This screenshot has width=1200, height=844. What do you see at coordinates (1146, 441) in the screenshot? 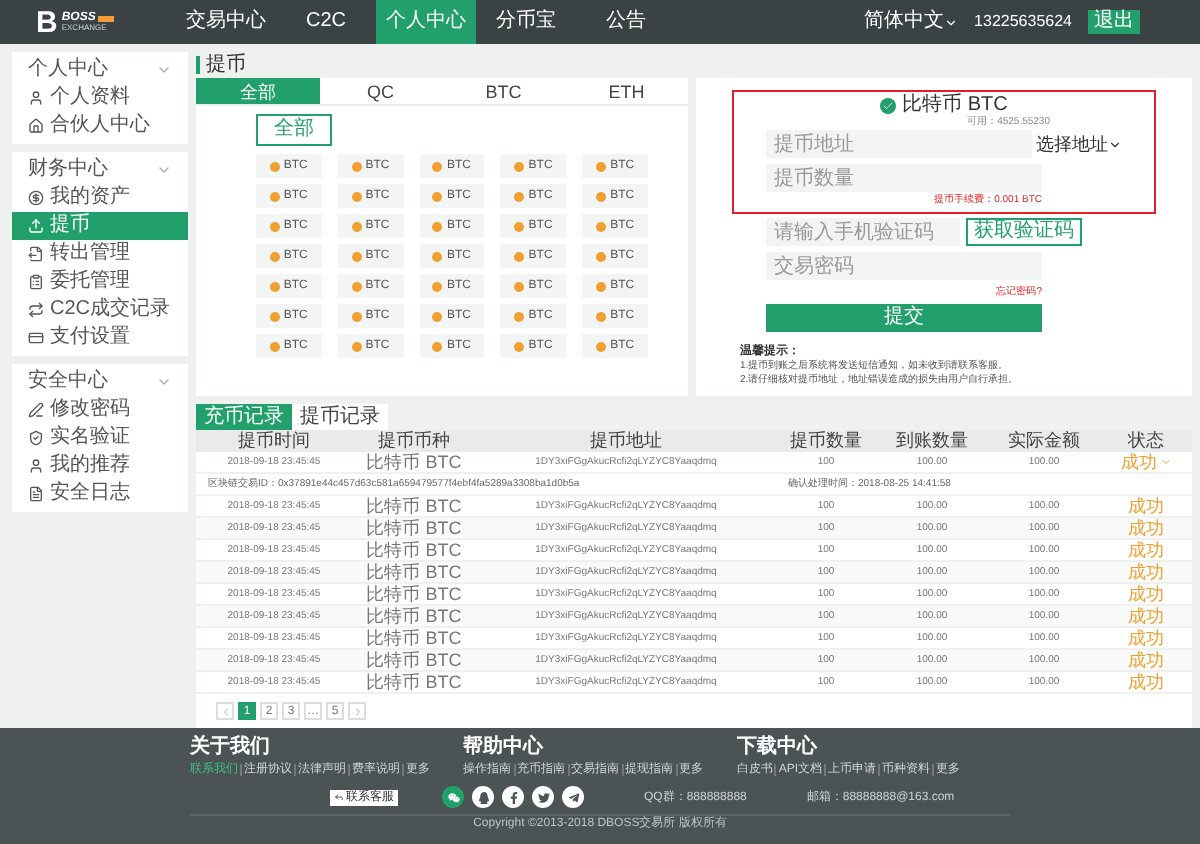
I see `column-header: 状态` at bounding box center [1146, 441].